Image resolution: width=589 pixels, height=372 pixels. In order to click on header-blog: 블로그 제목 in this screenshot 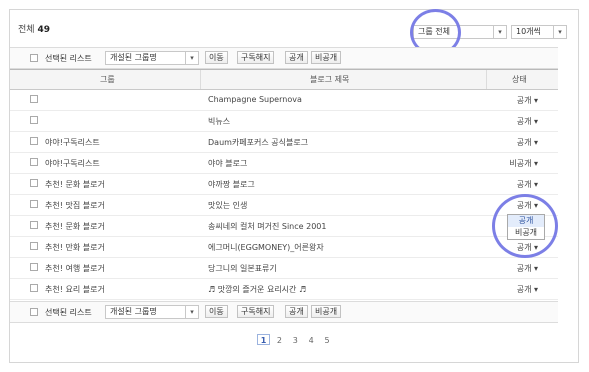, I will do `click(330, 79)`.